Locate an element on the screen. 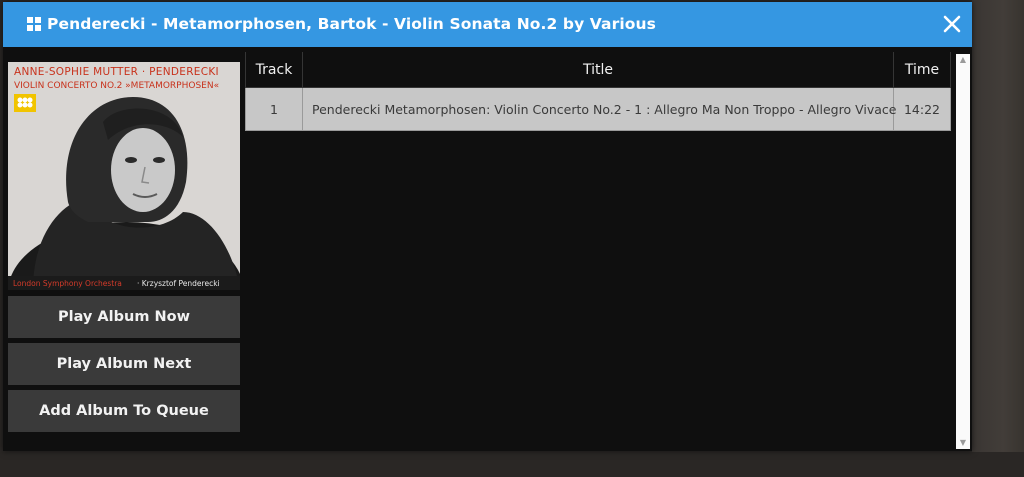 The height and width of the screenshot is (477, 1024). dg-logo is located at coordinates (25, 103).